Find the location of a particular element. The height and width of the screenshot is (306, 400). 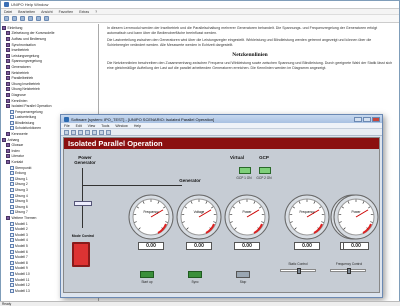

app-menu-item: Tools is located at coordinates (105, 126).